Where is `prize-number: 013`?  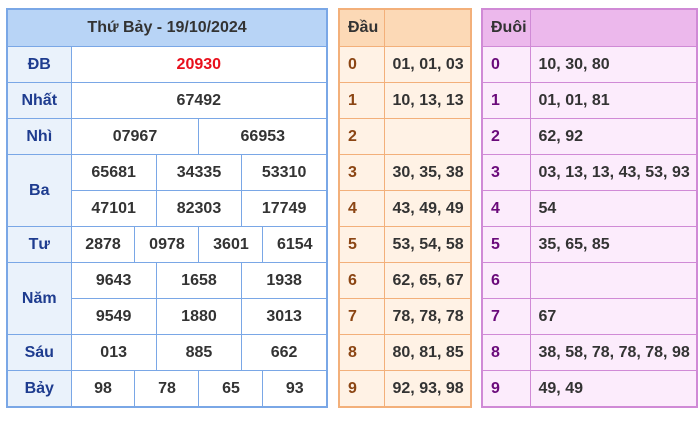 prize-number: 013 is located at coordinates (113, 352).